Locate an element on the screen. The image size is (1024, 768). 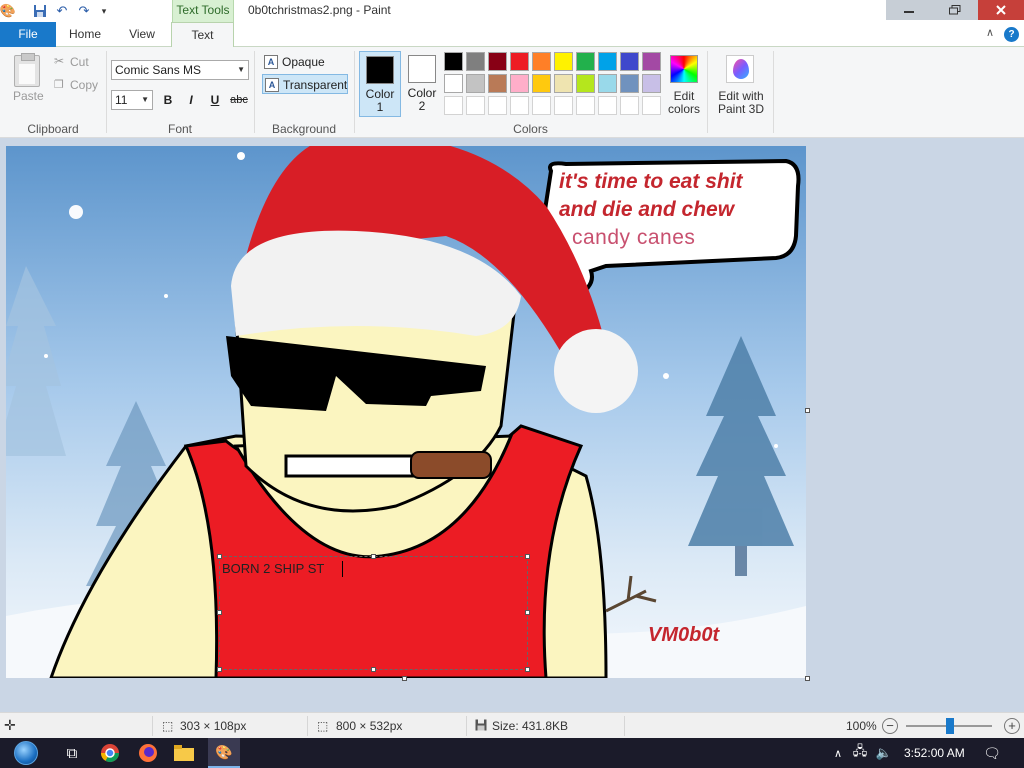
font-size-select: 11 ▼ is located at coordinates (132, 100).